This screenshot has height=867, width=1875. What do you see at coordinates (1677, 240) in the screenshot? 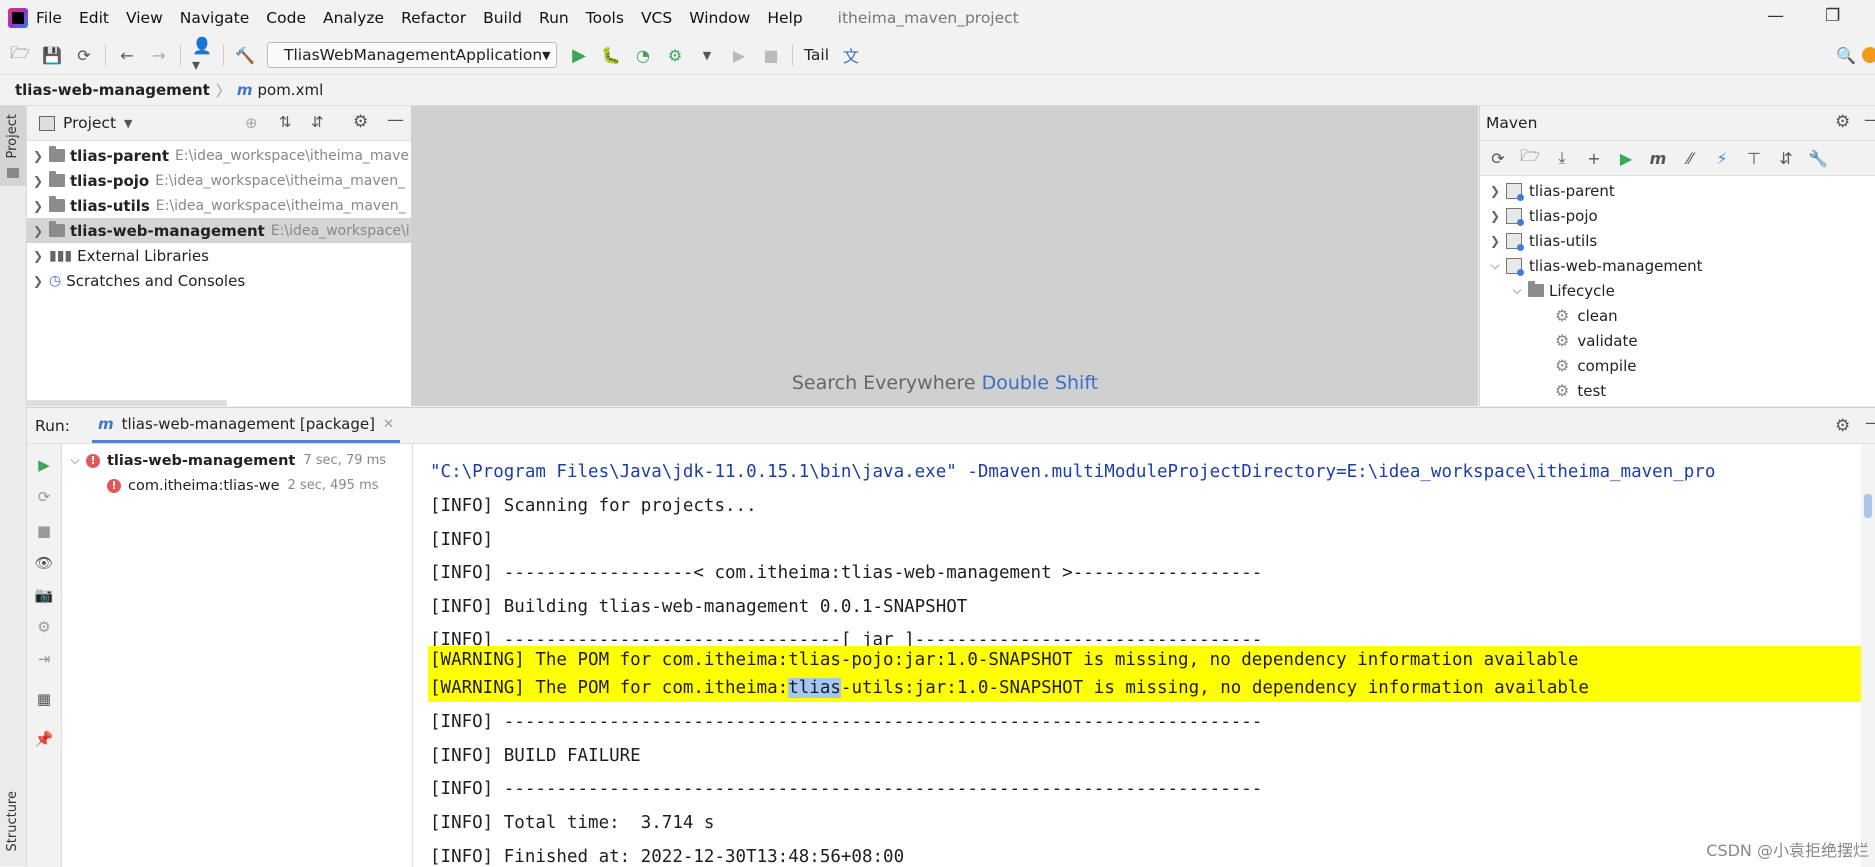
I see `maven-row-tlias-utils: ❯ tlias-utils` at bounding box center [1677, 240].